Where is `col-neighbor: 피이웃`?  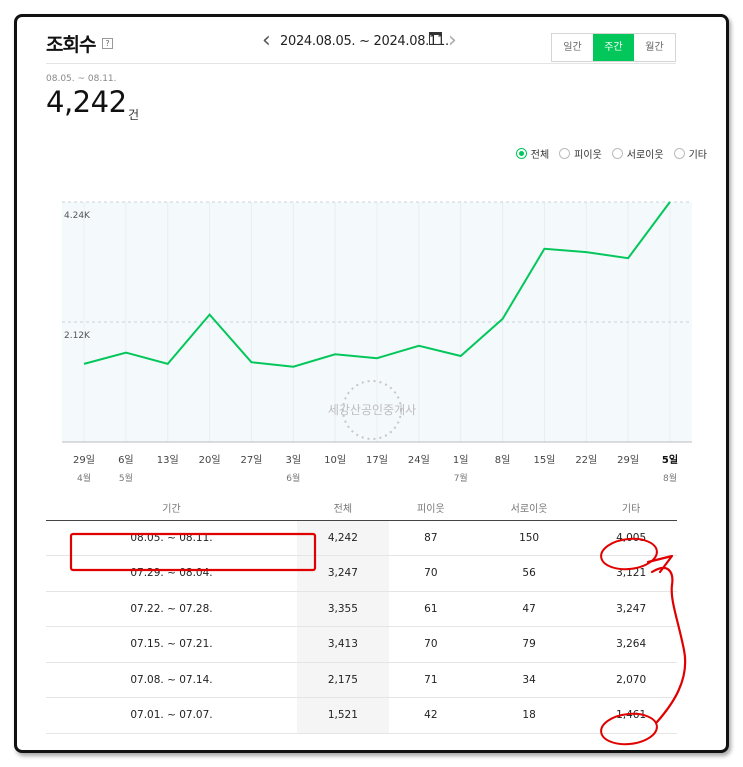 col-neighbor: 피이웃 is located at coordinates (430, 508).